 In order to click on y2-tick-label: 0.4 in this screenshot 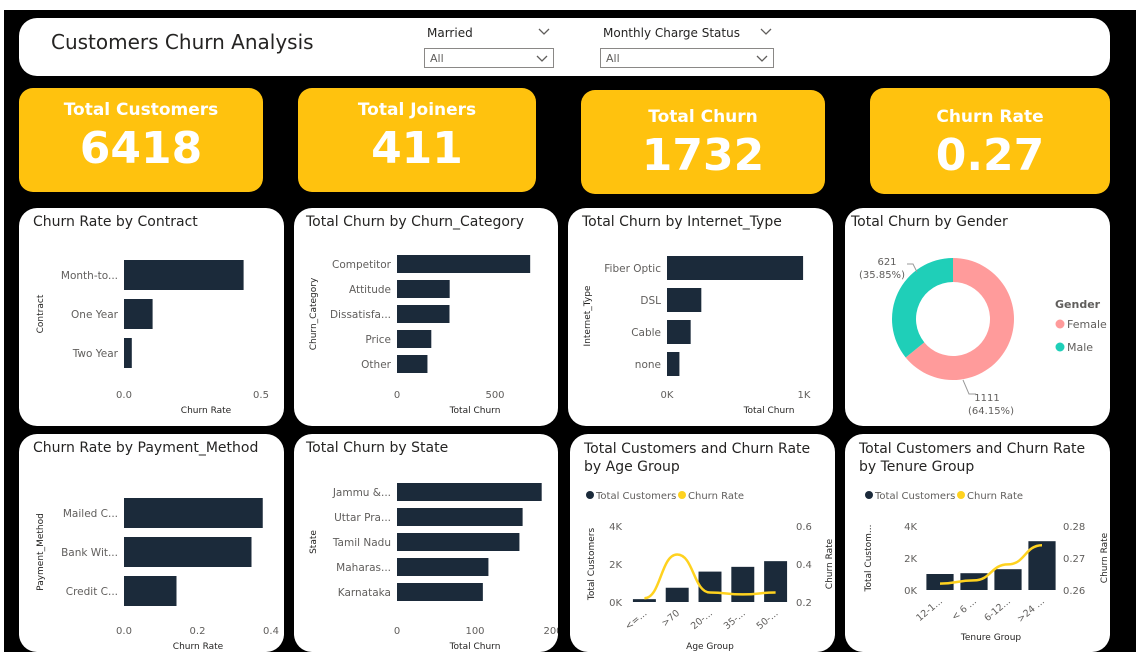, I will do `click(804, 565)`.